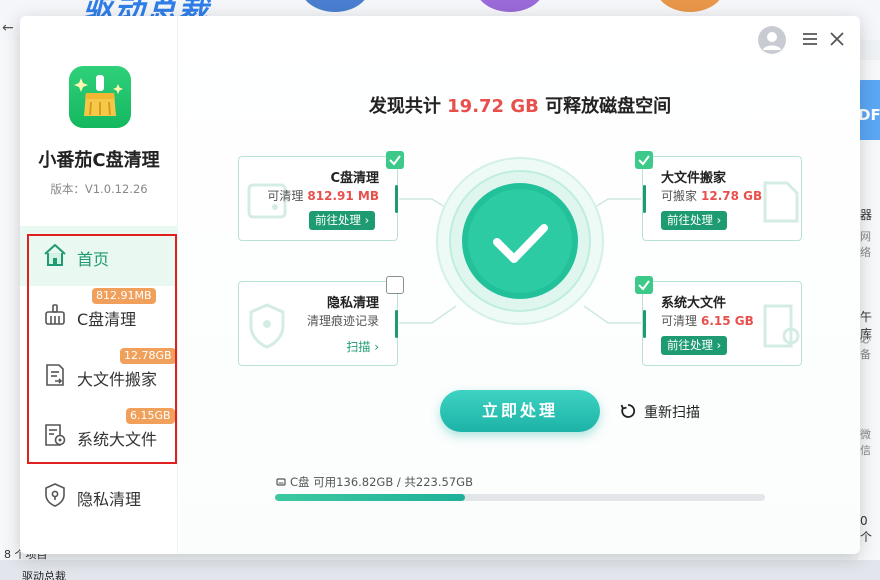 The width and height of the screenshot is (880, 580). I want to click on background-taskbar: 8 个项目 驱动总裁, so click(440, 564).